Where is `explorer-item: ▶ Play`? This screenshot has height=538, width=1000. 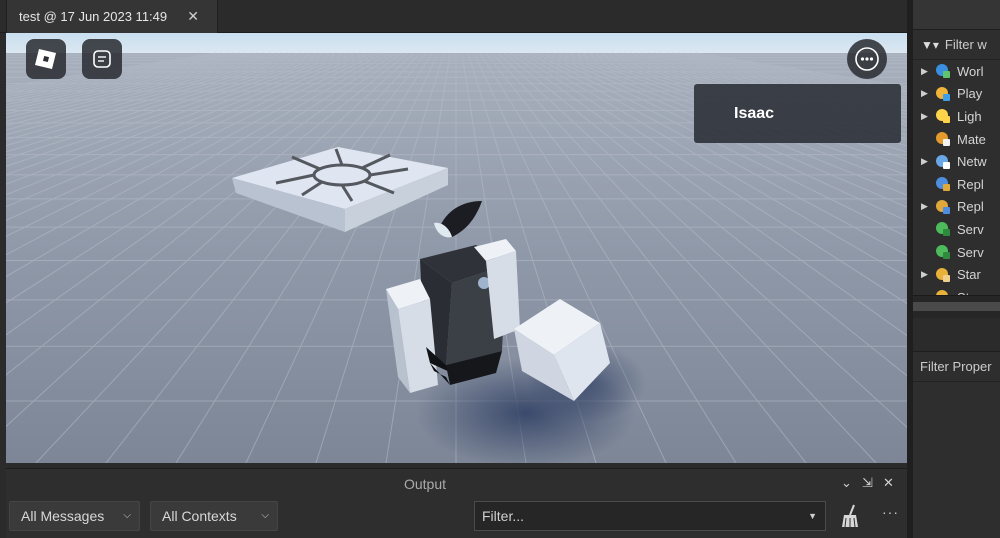 explorer-item: ▶ Play is located at coordinates (956, 94).